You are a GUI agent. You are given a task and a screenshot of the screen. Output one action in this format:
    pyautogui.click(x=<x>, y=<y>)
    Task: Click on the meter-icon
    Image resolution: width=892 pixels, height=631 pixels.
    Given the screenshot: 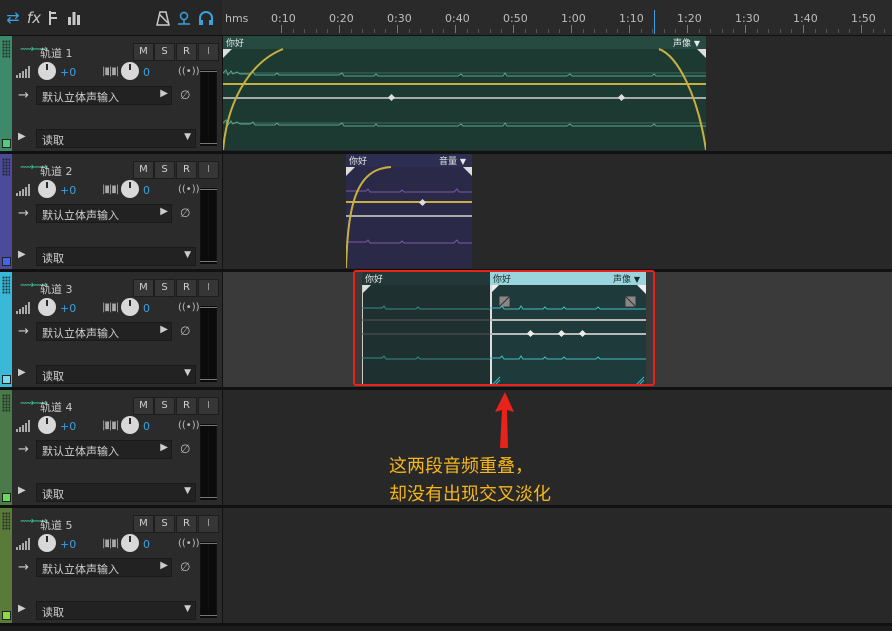 What is the action you would take?
    pyautogui.click(x=74, y=18)
    